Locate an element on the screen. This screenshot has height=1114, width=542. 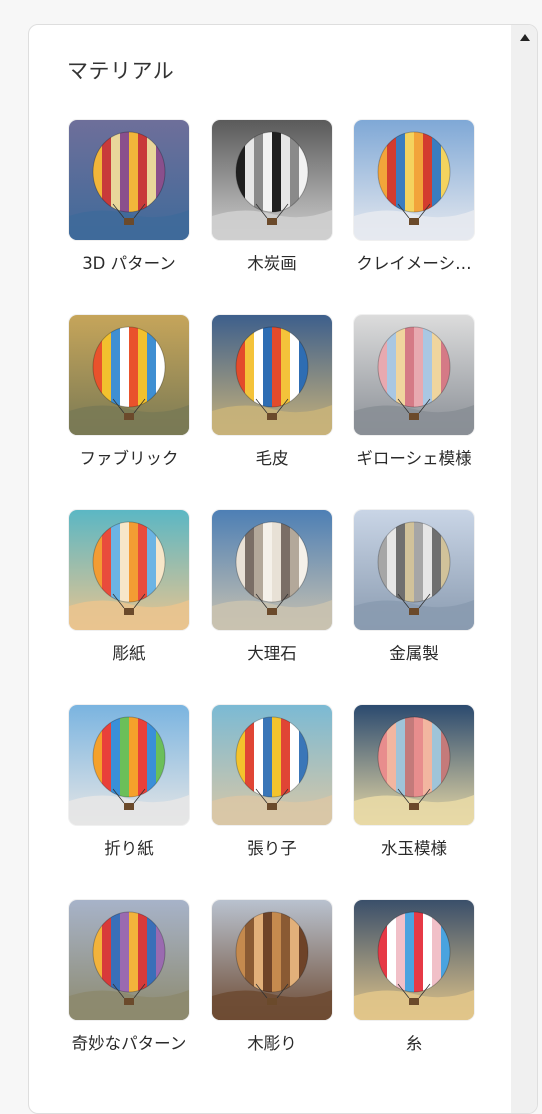
material-label: 毛皮 is located at coordinates (272, 458).